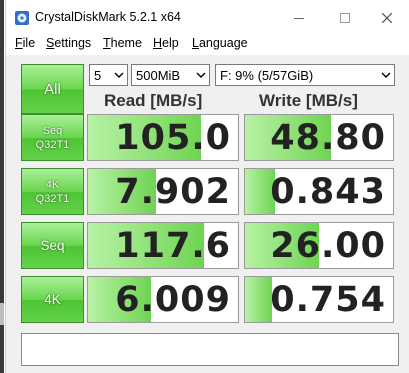 This screenshot has width=409, height=373. I want to click on menu-settings: Settings, so click(68, 43).